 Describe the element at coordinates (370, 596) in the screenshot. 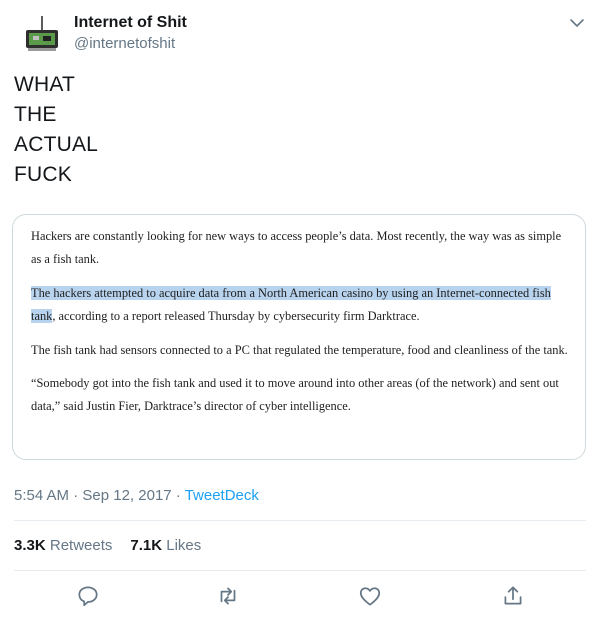

I see `heart-icon` at that location.